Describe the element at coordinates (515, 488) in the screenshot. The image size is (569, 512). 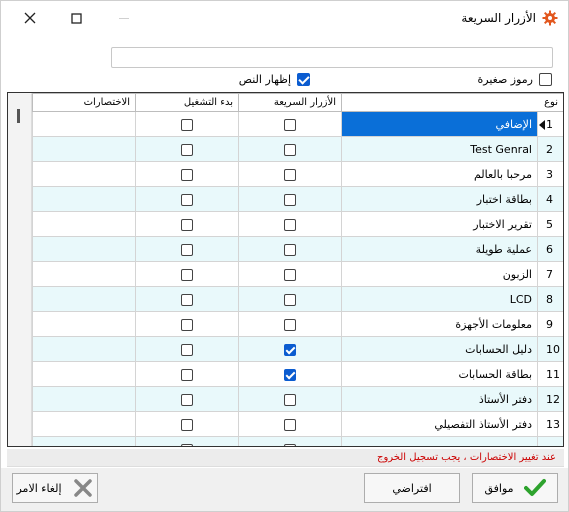
I see `ok-button: موافق` at that location.